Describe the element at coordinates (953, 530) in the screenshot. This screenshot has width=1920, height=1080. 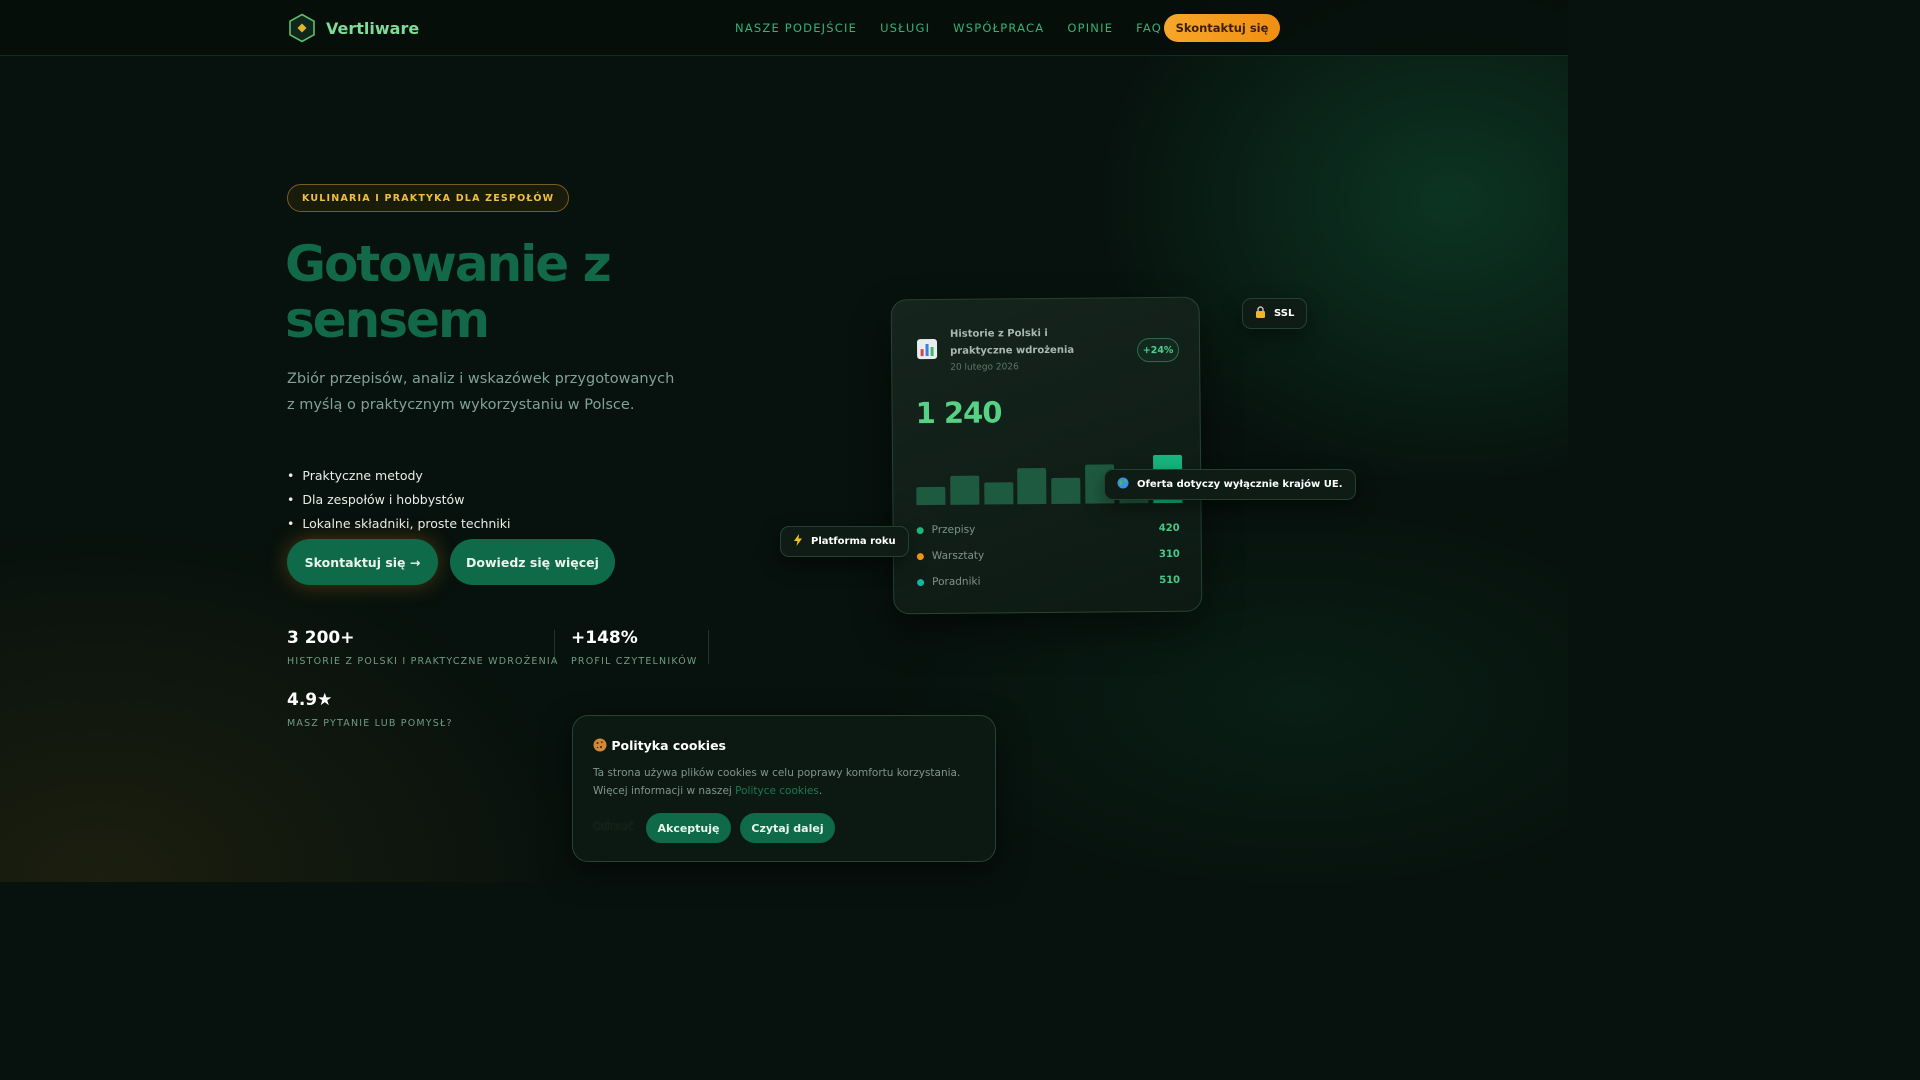
I see `legend-label: Przepisy` at that location.